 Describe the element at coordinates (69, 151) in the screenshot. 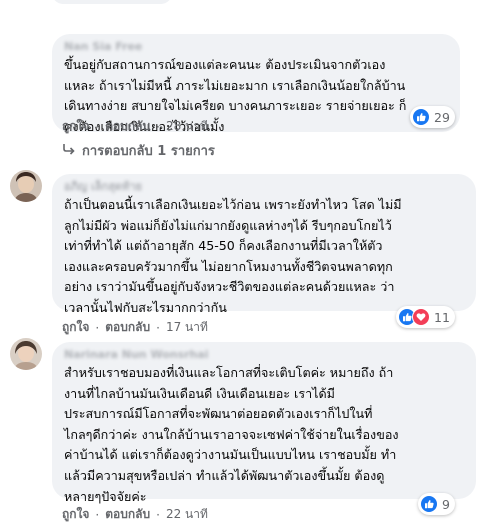

I see `reply-arrow-icon` at that location.